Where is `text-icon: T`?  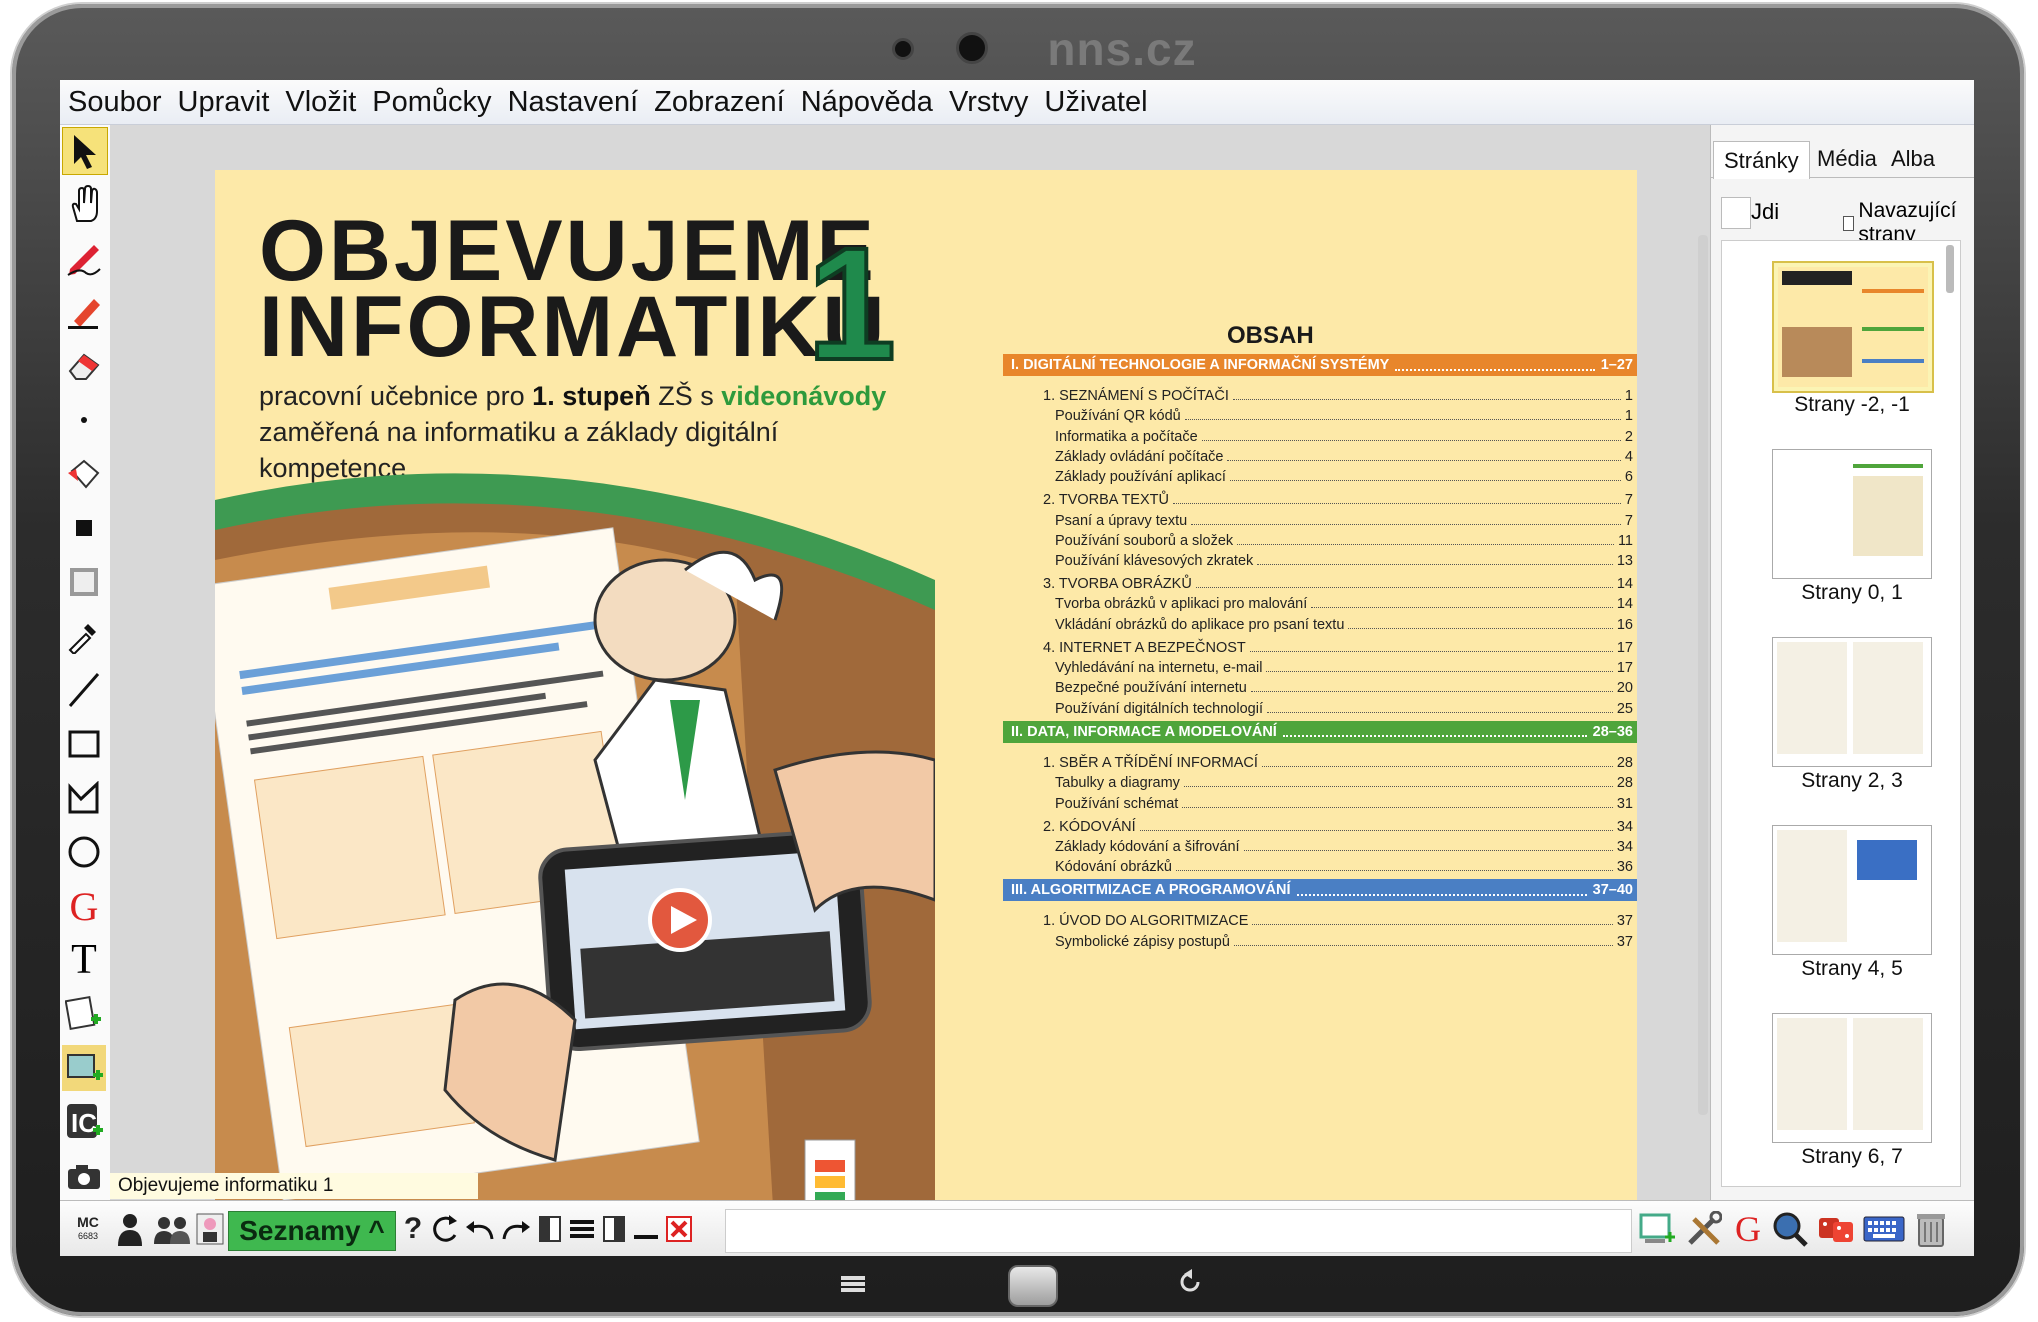 text-icon: T is located at coordinates (84, 960).